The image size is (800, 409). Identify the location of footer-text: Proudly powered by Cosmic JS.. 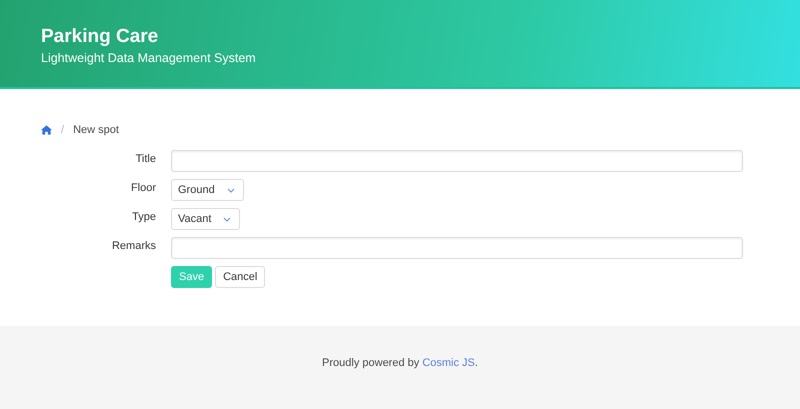
(400, 364).